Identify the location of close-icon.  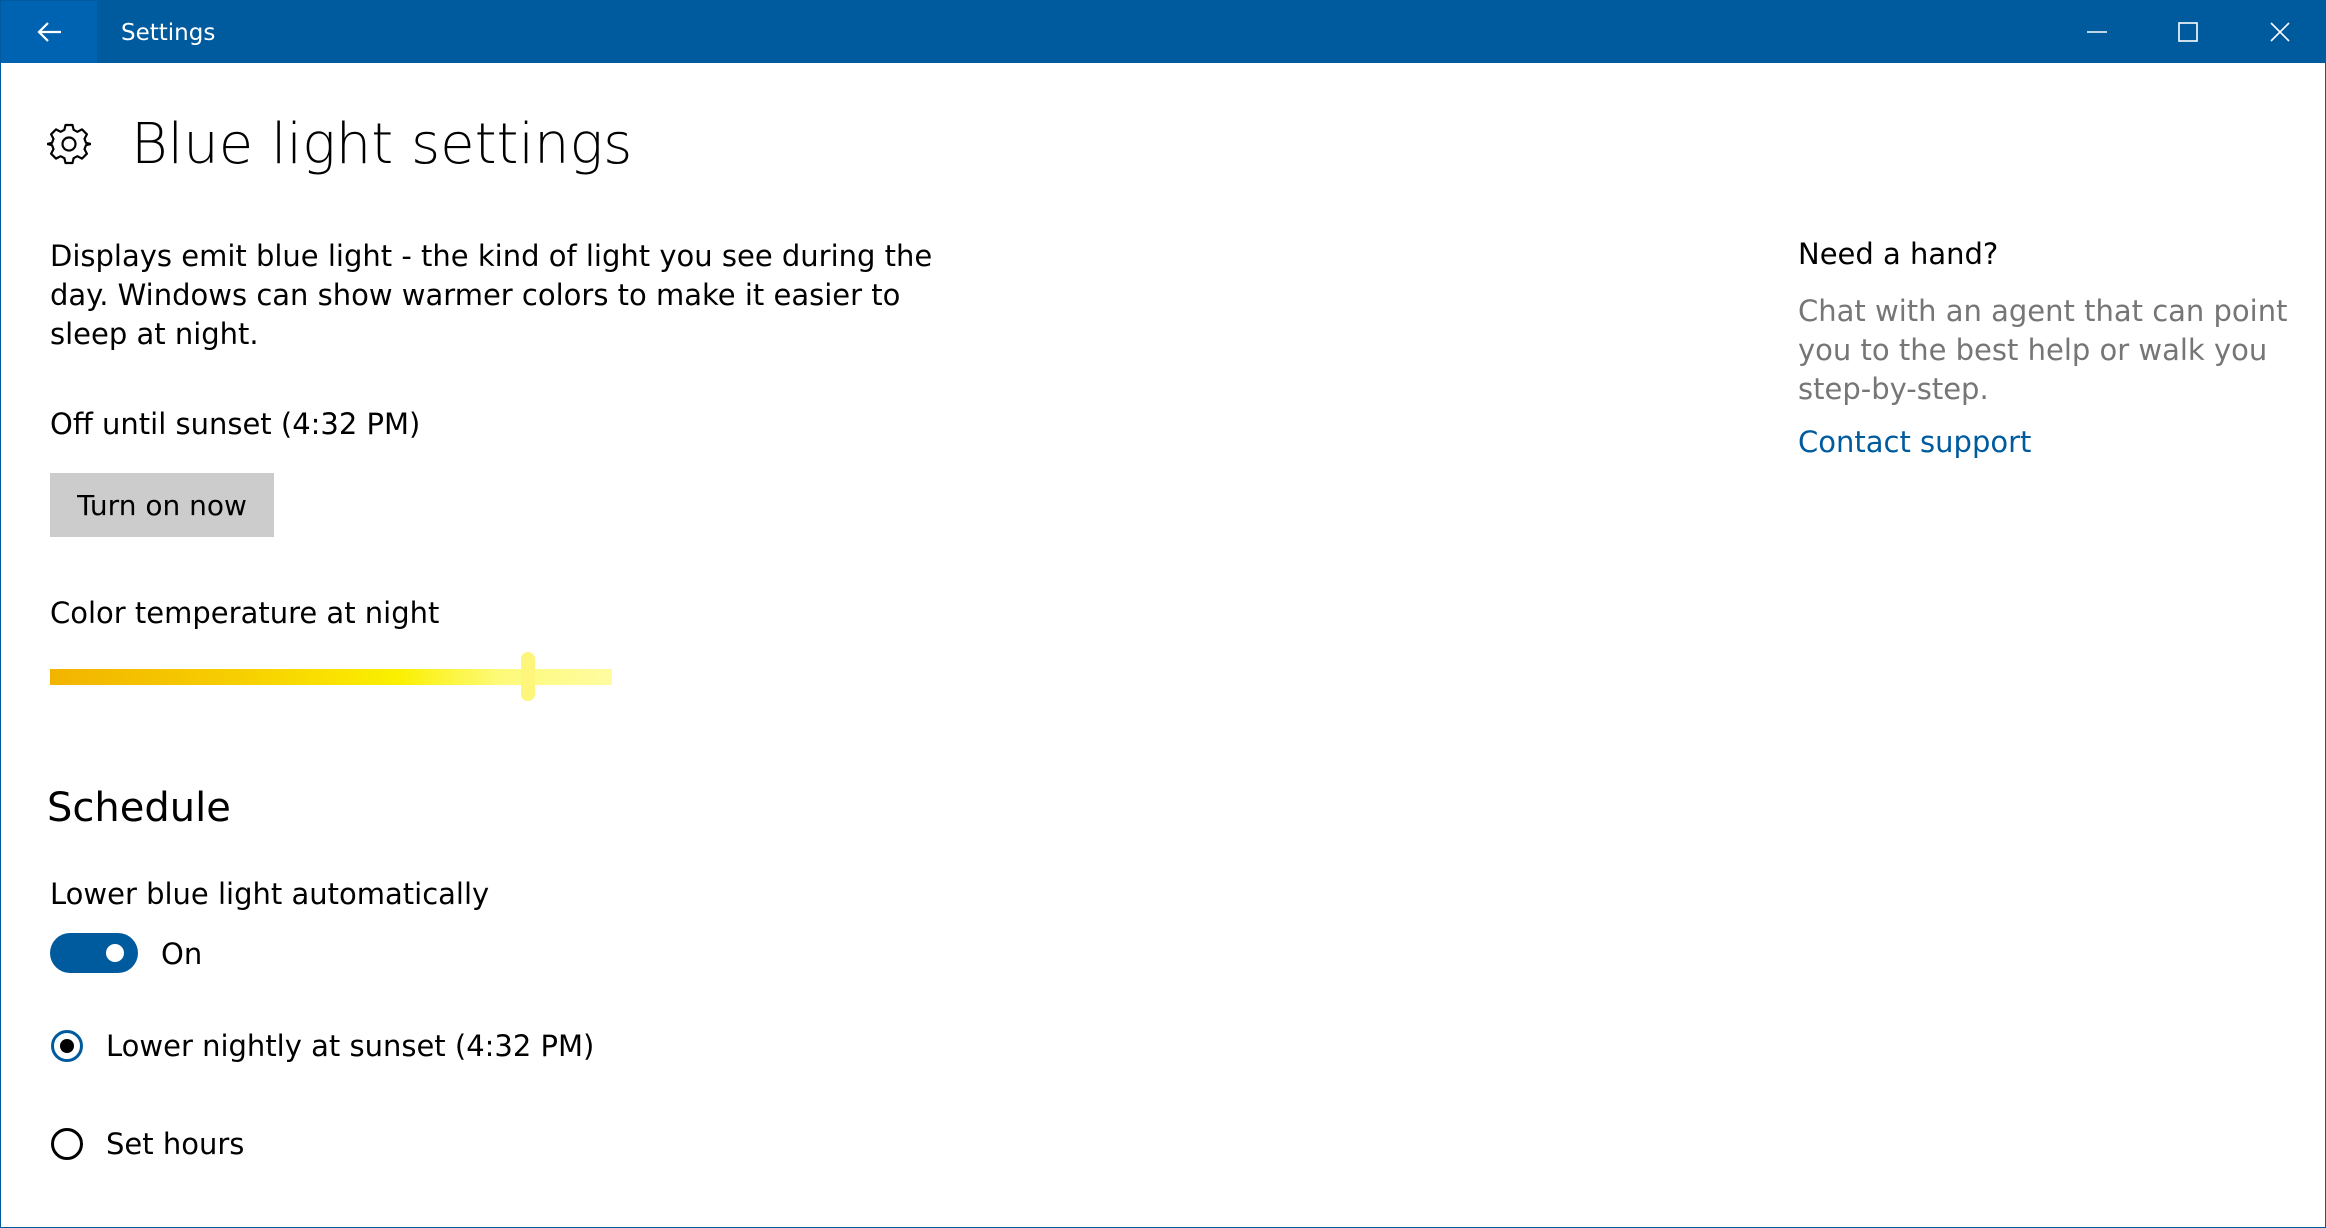
(2280, 32).